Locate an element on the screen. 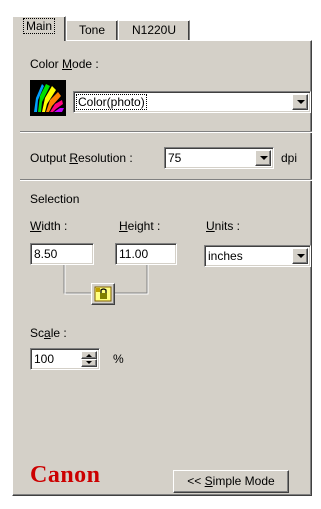 This screenshot has width=321, height=509. tab-n1220u-label: N1220U is located at coordinates (154, 30).